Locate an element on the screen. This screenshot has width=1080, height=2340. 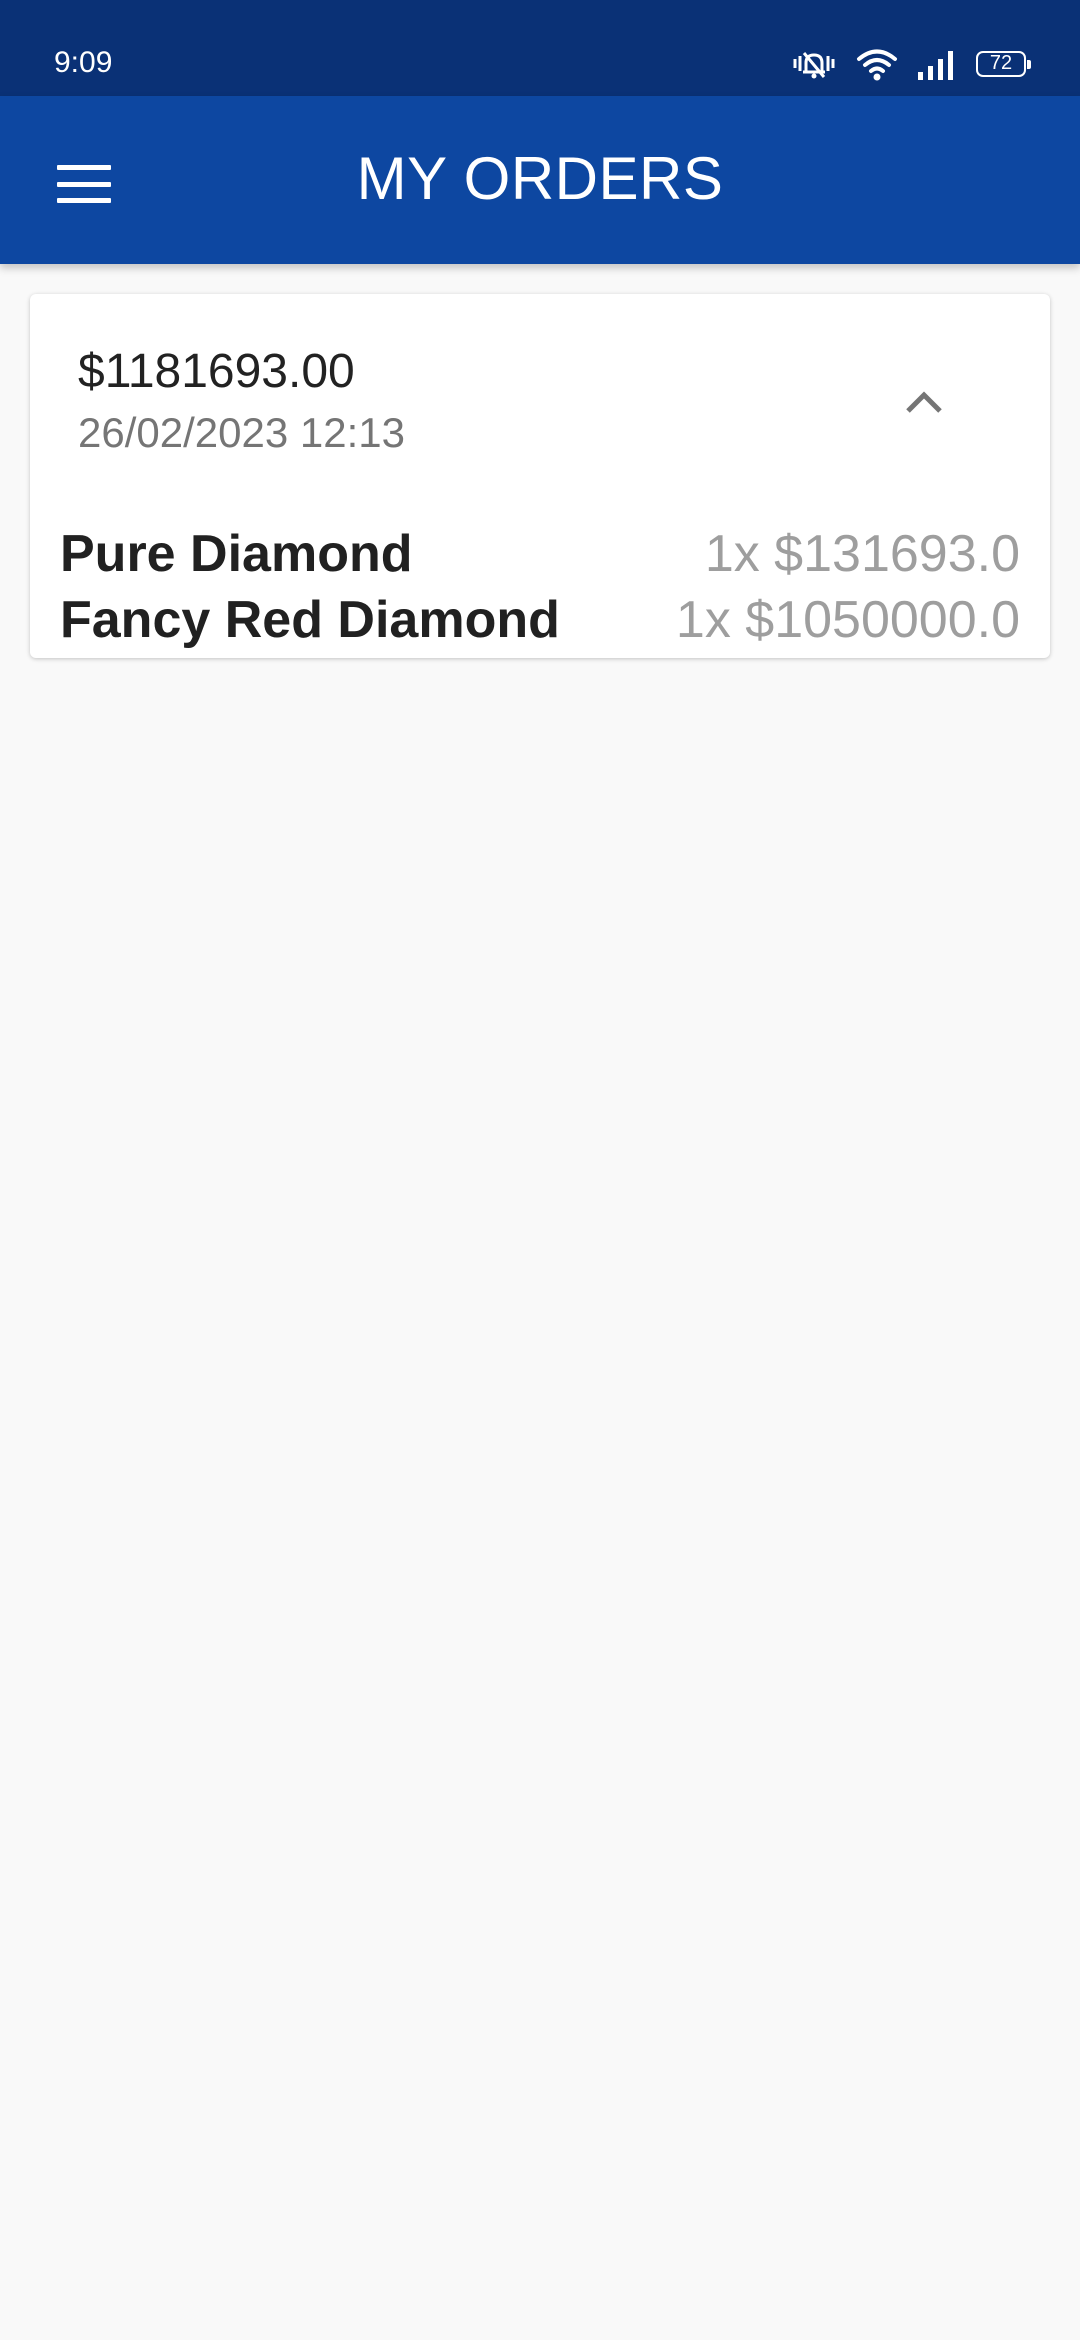
chevron-up-icon is located at coordinates (924, 402).